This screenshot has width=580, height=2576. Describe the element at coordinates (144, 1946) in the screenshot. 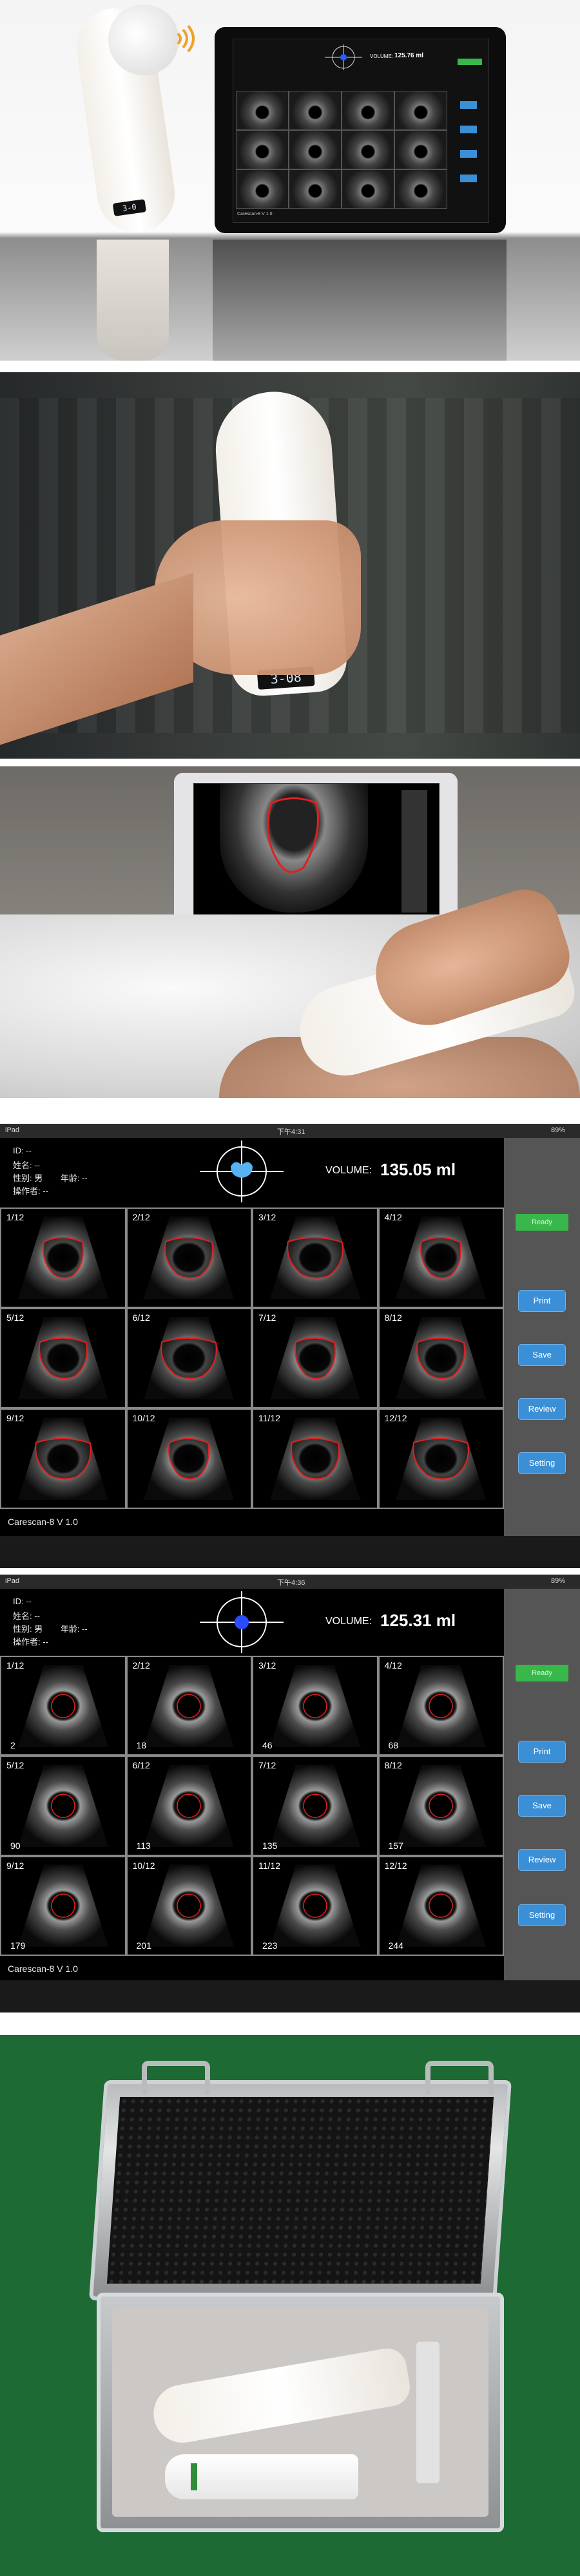

I see `slice-angle-value: 201` at that location.